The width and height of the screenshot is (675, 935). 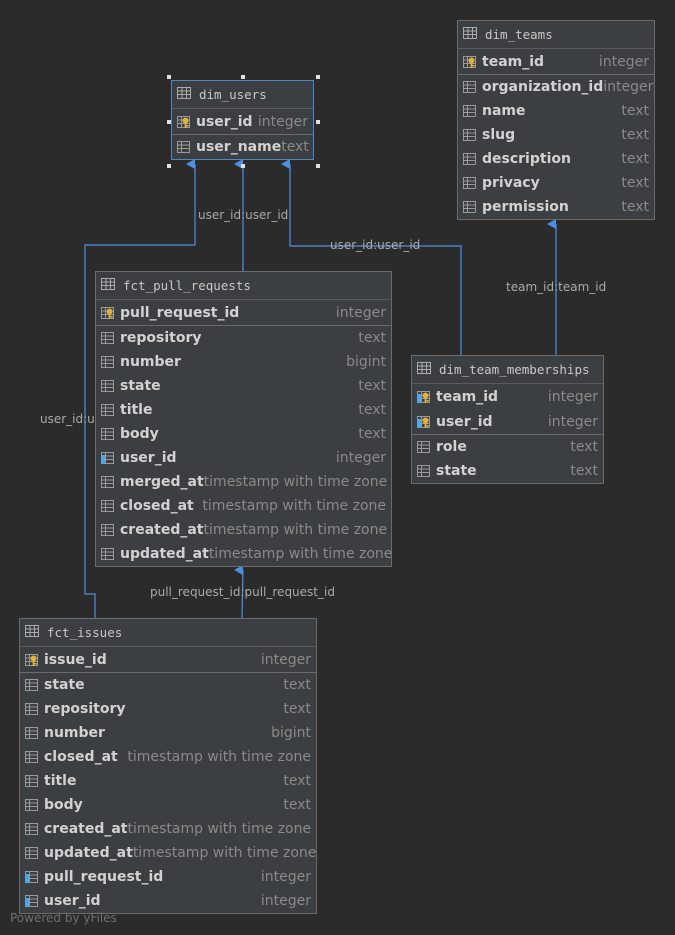 I want to click on column-name: role, so click(x=451, y=447).